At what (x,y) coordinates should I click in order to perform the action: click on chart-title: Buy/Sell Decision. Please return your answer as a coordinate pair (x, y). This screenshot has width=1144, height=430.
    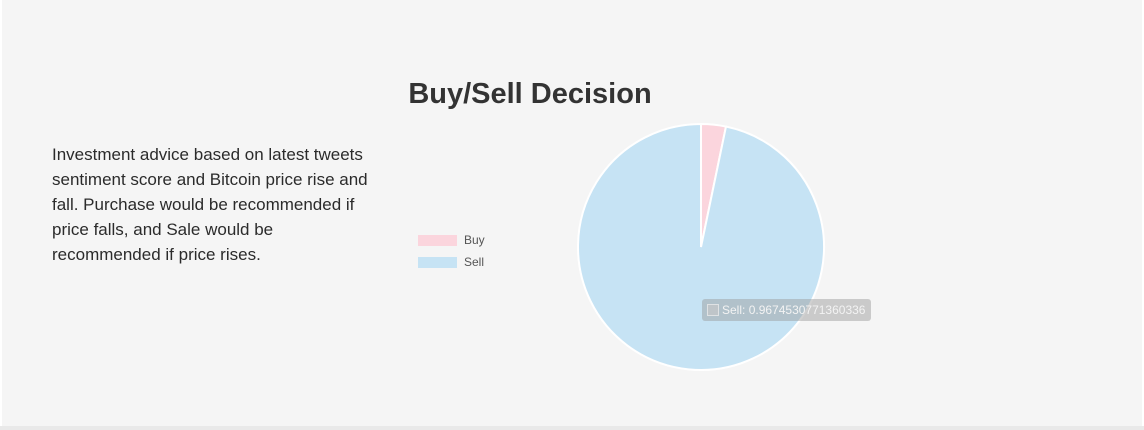
    Looking at the image, I should click on (530, 94).